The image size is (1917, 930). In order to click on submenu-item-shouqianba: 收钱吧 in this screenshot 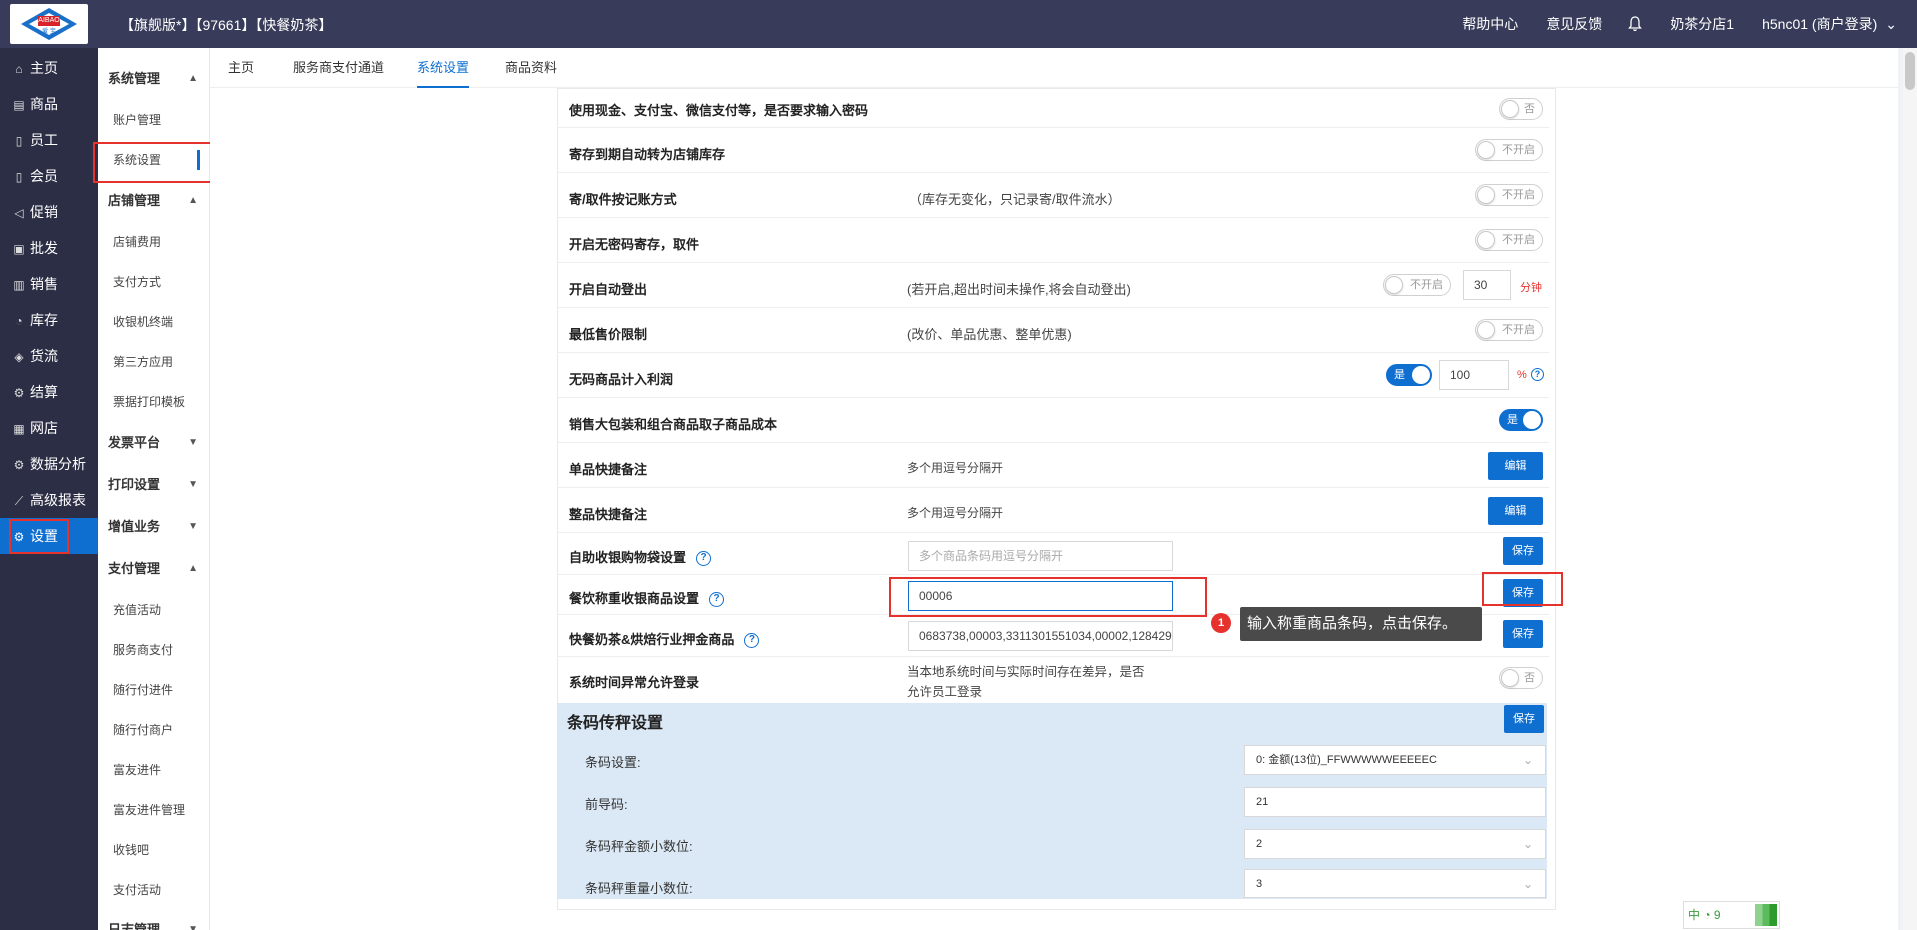, I will do `click(154, 850)`.